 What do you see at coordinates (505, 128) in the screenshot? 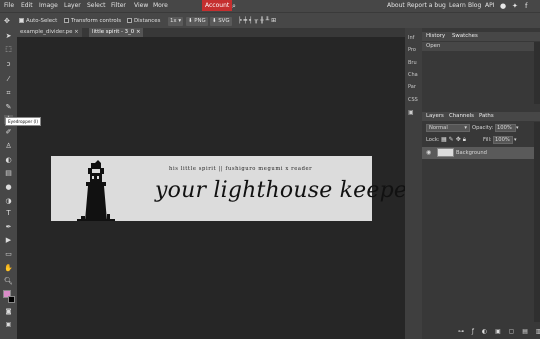
I see `opacity-input: 100%` at bounding box center [505, 128].